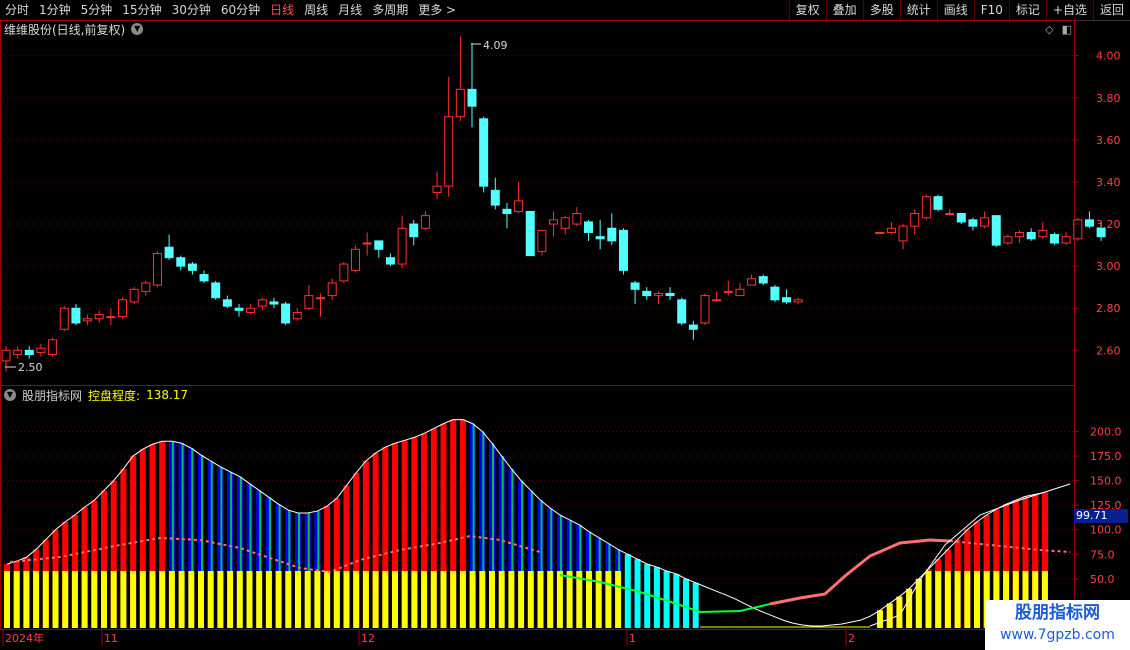 Image resolution: width=1130 pixels, height=650 pixels. I want to click on indicator-axis: 50.075.0100.0125.0150.0175.0200.0, so click(1098, 505).